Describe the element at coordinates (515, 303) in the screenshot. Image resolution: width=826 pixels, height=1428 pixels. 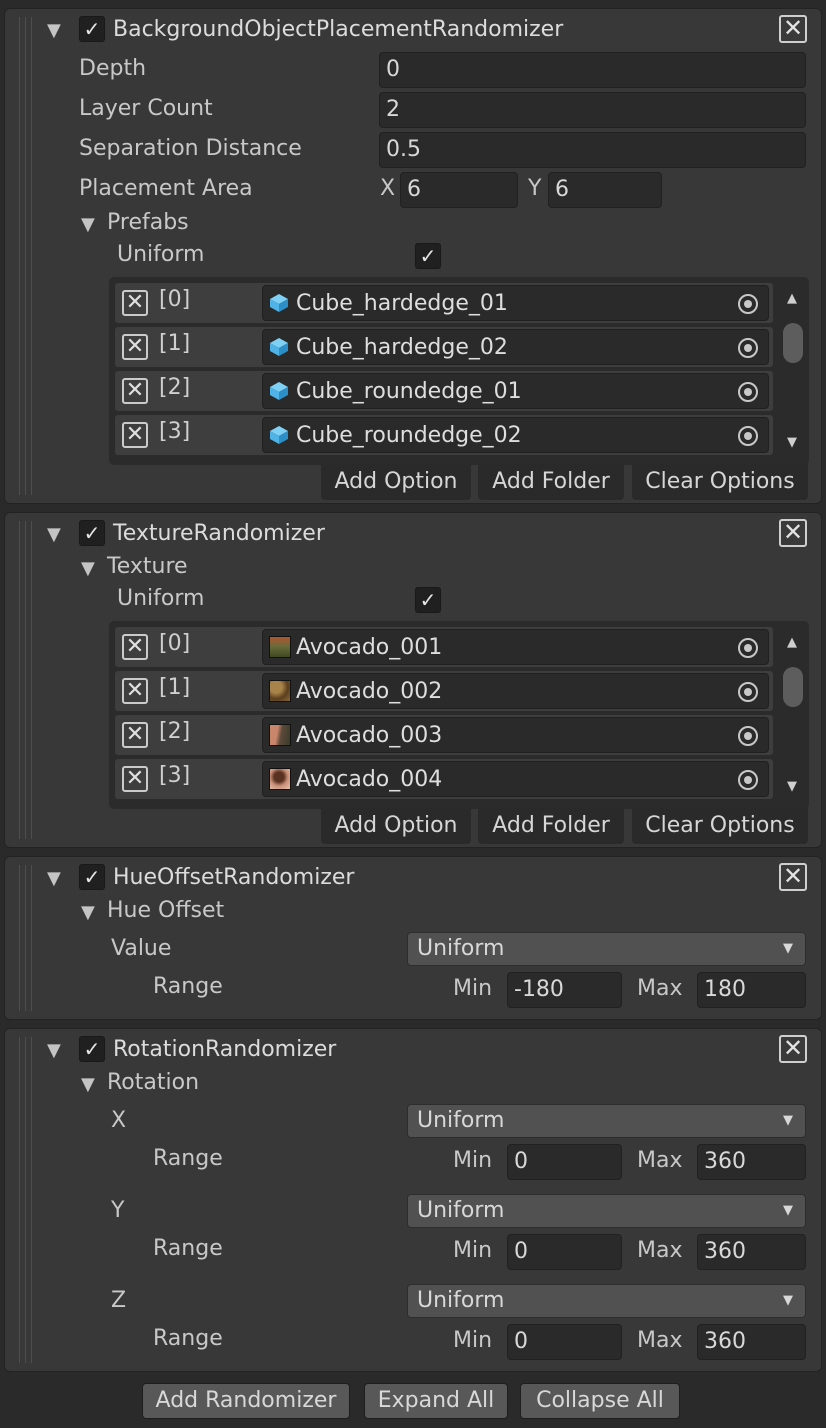
I see `object-field: Cube_hardedge_01` at that location.